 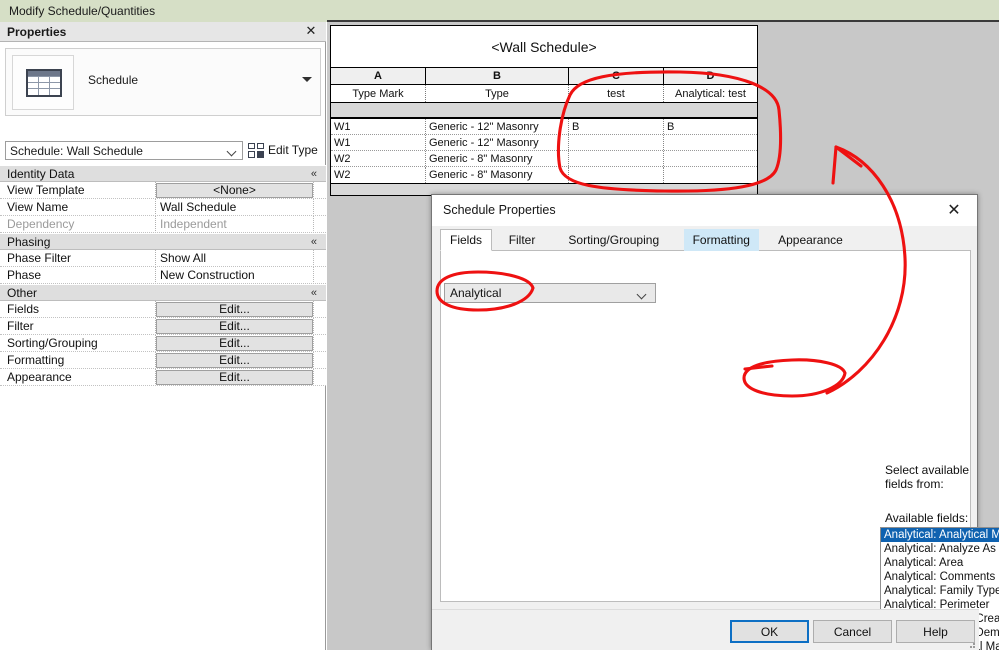 I want to click on list-item: Analytical: Analyze As, so click(x=940, y=549).